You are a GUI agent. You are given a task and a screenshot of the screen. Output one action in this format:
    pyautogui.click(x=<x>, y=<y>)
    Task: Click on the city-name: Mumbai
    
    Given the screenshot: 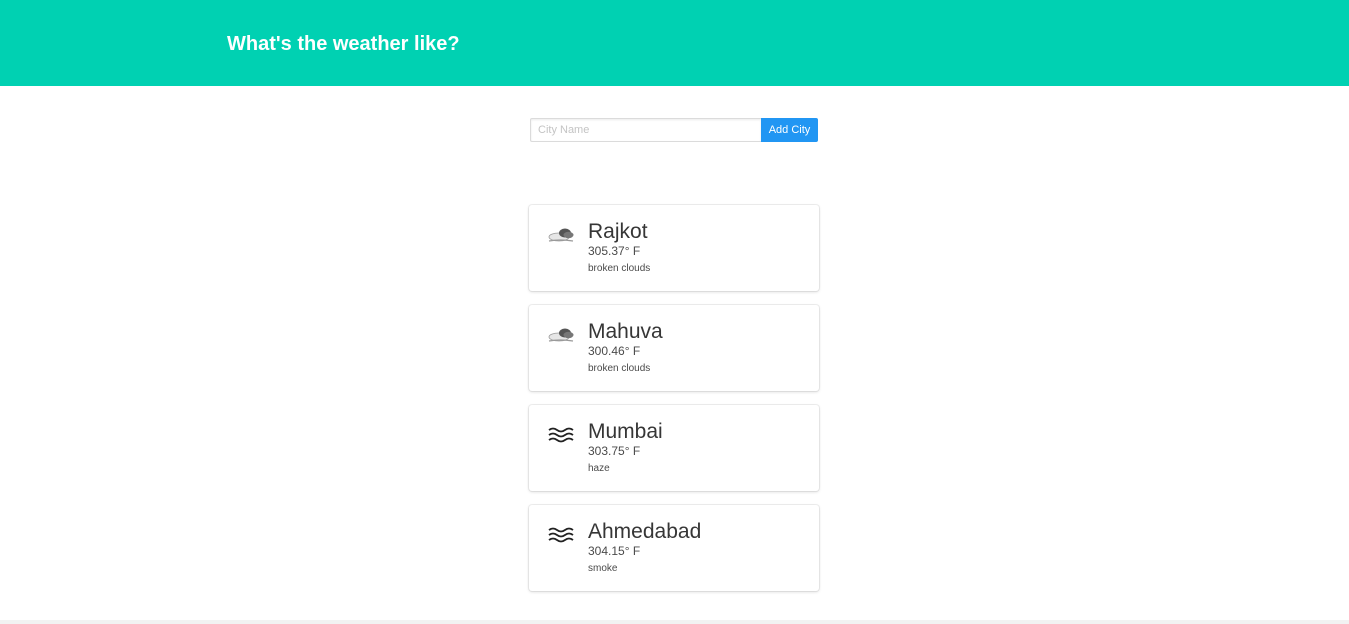 What is the action you would take?
    pyautogui.click(x=625, y=431)
    